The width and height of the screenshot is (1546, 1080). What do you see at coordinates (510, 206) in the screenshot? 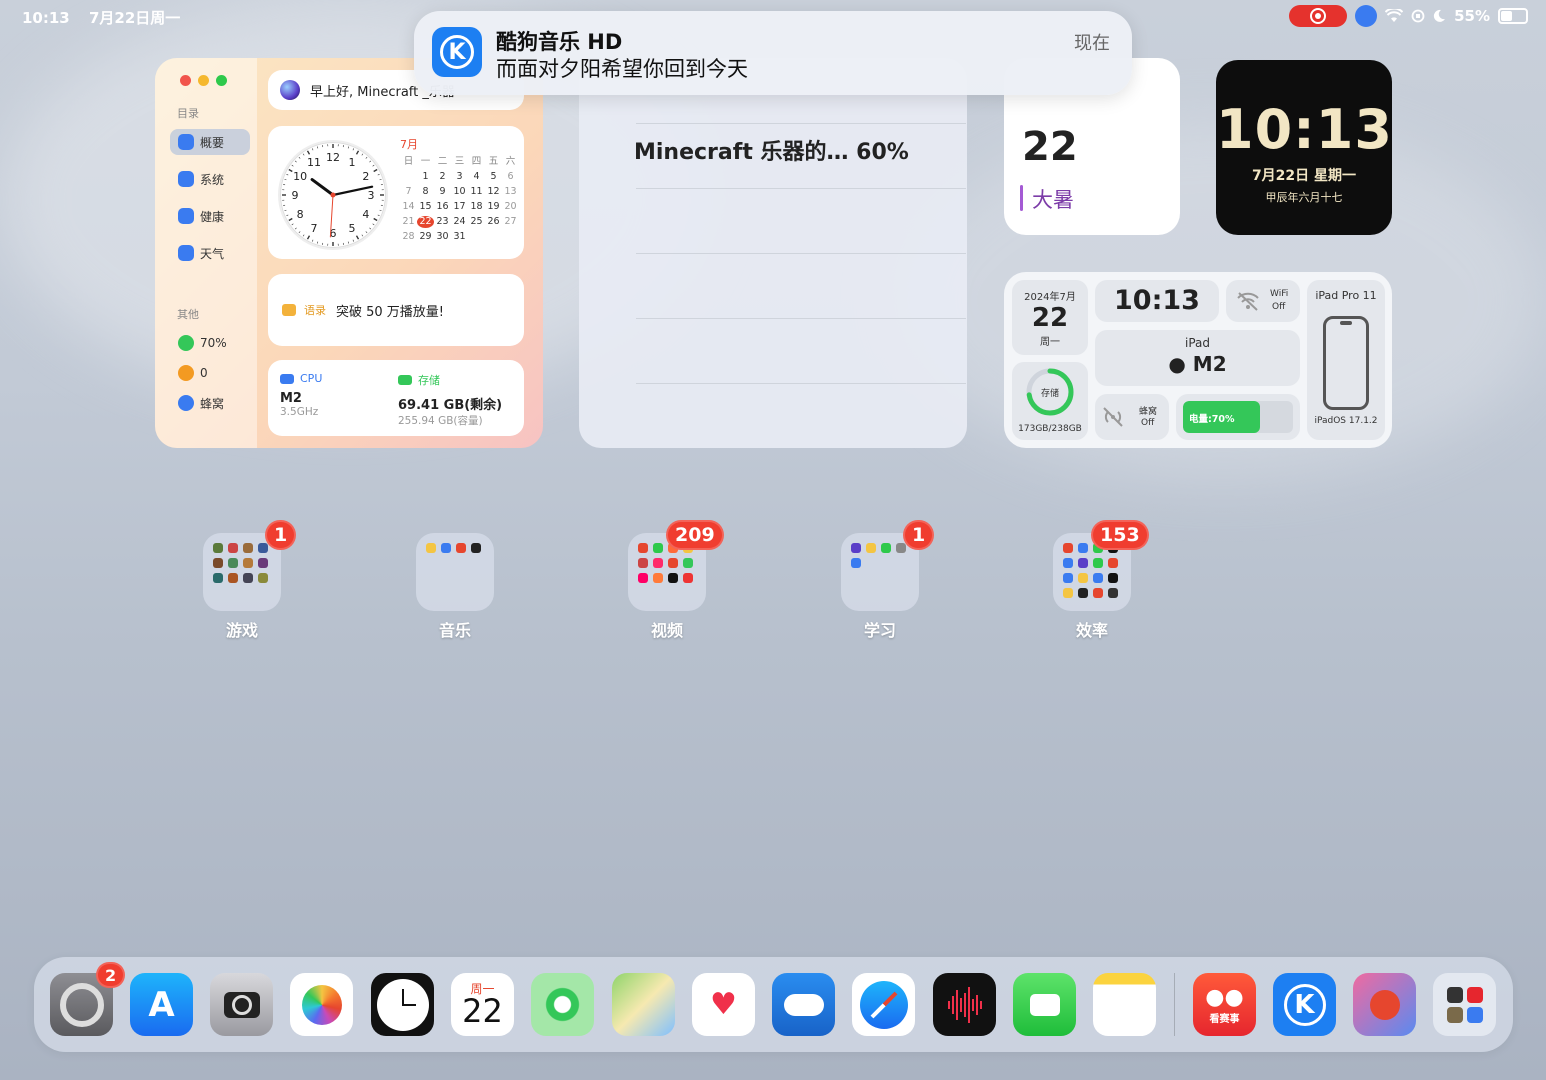
I see `calendar-day-cell: 20` at bounding box center [510, 206].